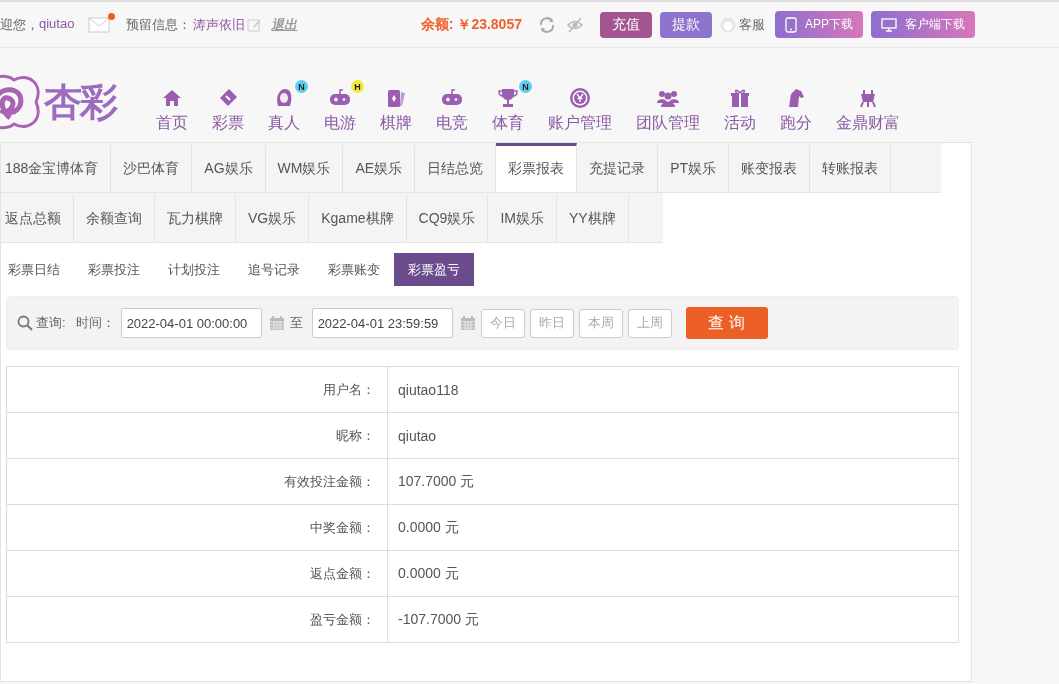 This screenshot has height=684, width=1059. I want to click on balance-label: 余额:, so click(437, 24).